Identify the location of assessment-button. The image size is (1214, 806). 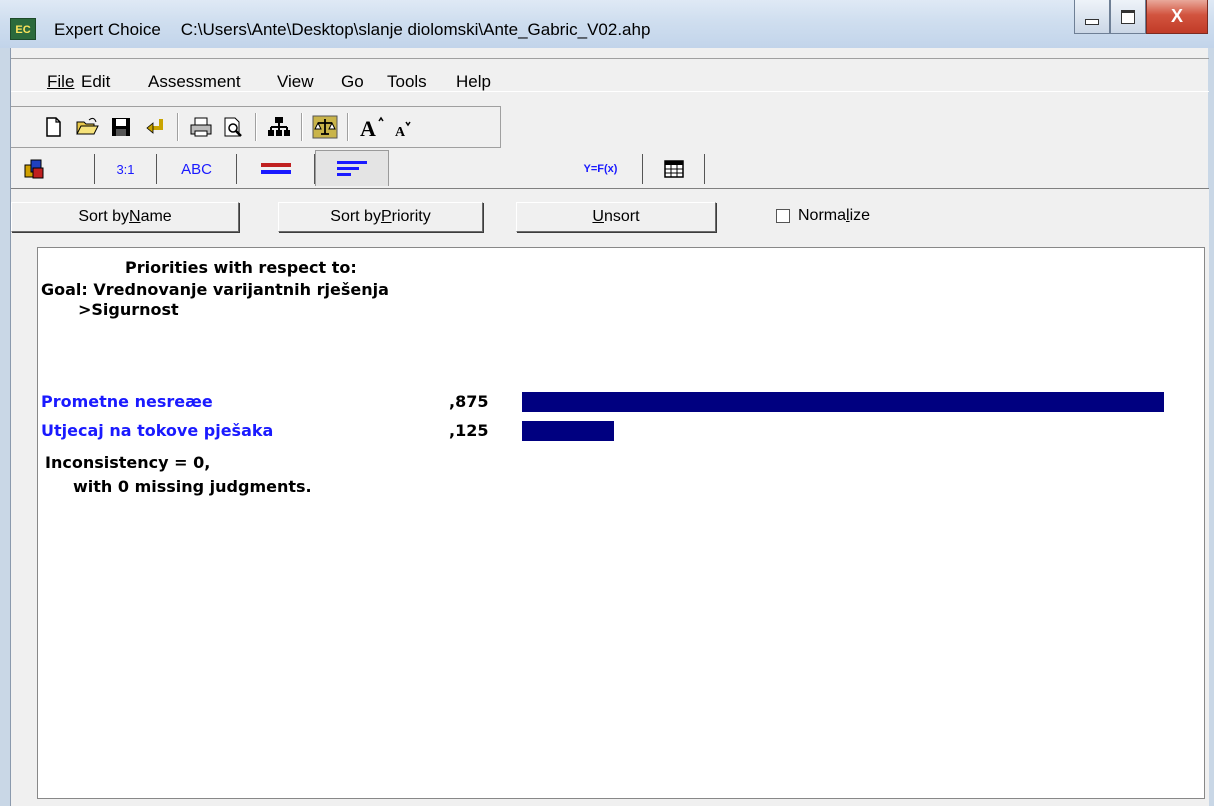
(325, 127).